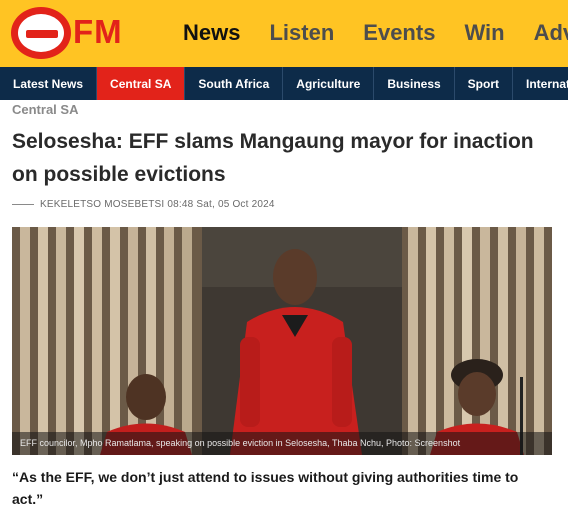  I want to click on left-wall-panel, so click(107, 341).